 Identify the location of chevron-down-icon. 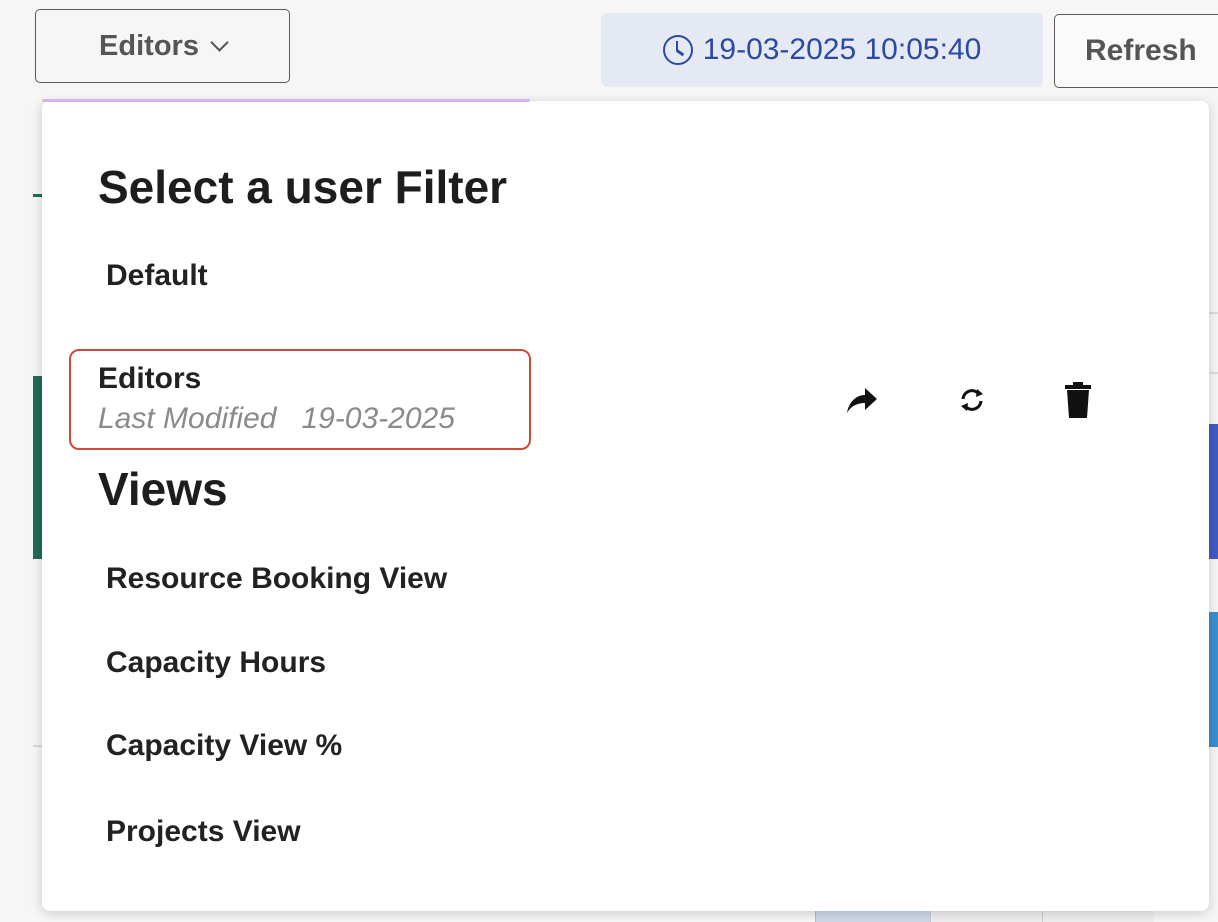
(219, 42).